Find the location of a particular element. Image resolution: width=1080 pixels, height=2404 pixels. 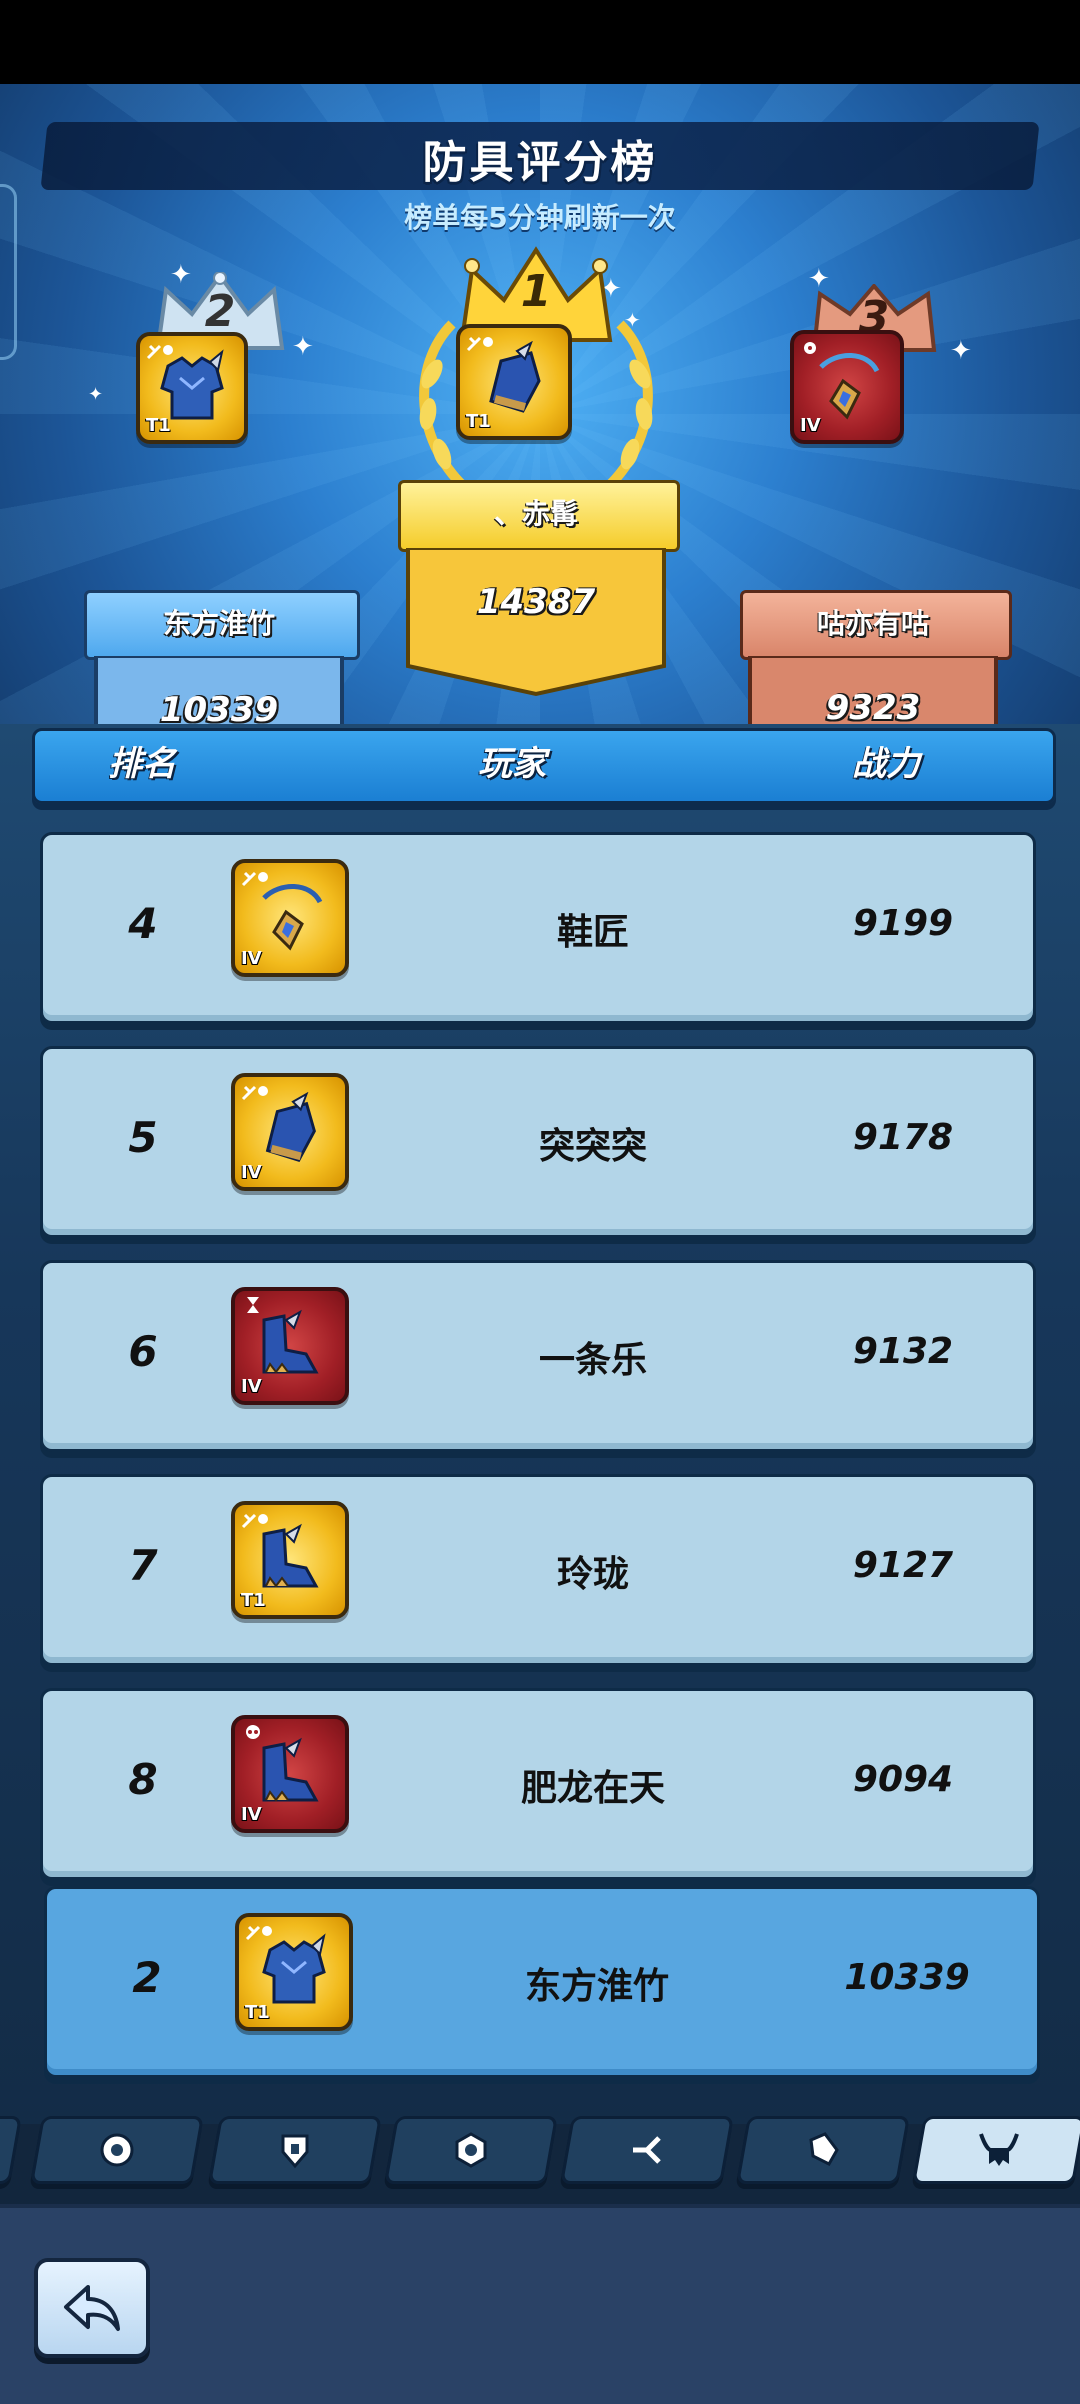

podium-rank-2: 2 T1 东方淮竹 10339 is located at coordinates (222, 498).